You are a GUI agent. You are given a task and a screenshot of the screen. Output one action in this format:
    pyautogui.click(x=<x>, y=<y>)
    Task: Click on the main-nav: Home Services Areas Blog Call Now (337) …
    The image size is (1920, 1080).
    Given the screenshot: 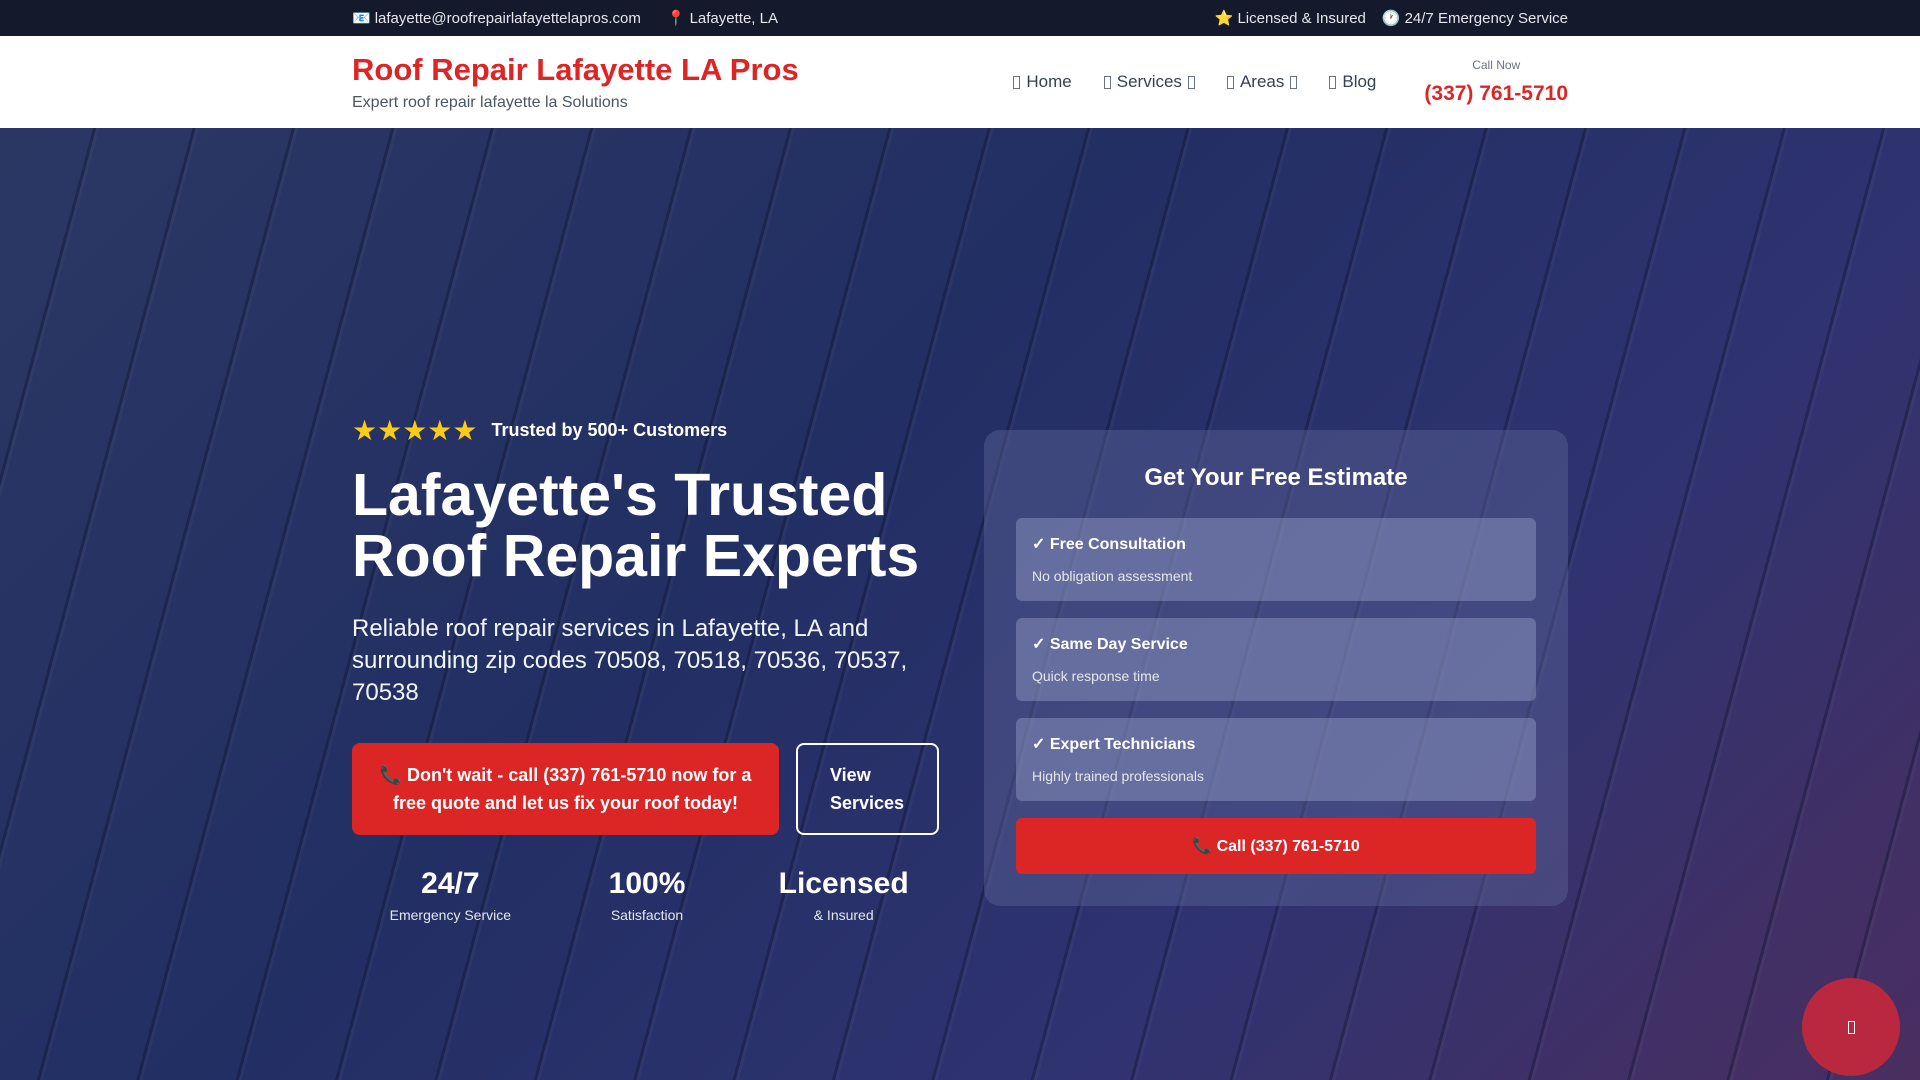 What is the action you would take?
    pyautogui.click(x=1290, y=82)
    